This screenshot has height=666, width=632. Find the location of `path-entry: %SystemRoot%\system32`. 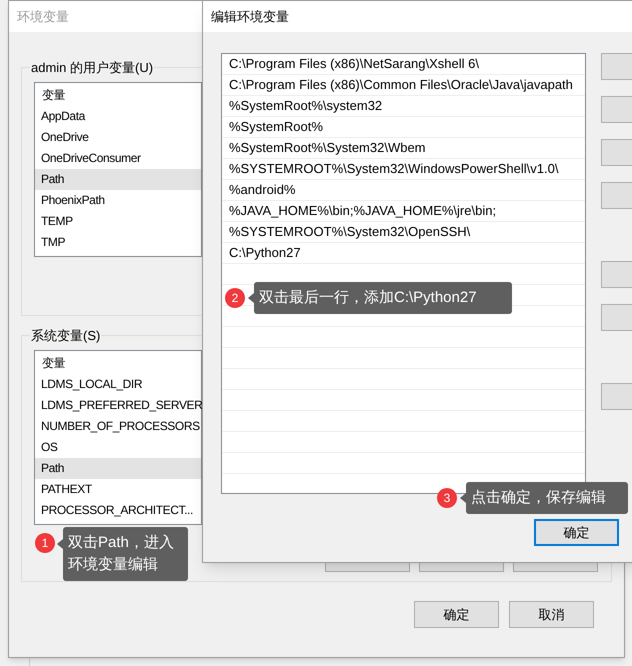

path-entry: %SystemRoot%\system32 is located at coordinates (403, 106).